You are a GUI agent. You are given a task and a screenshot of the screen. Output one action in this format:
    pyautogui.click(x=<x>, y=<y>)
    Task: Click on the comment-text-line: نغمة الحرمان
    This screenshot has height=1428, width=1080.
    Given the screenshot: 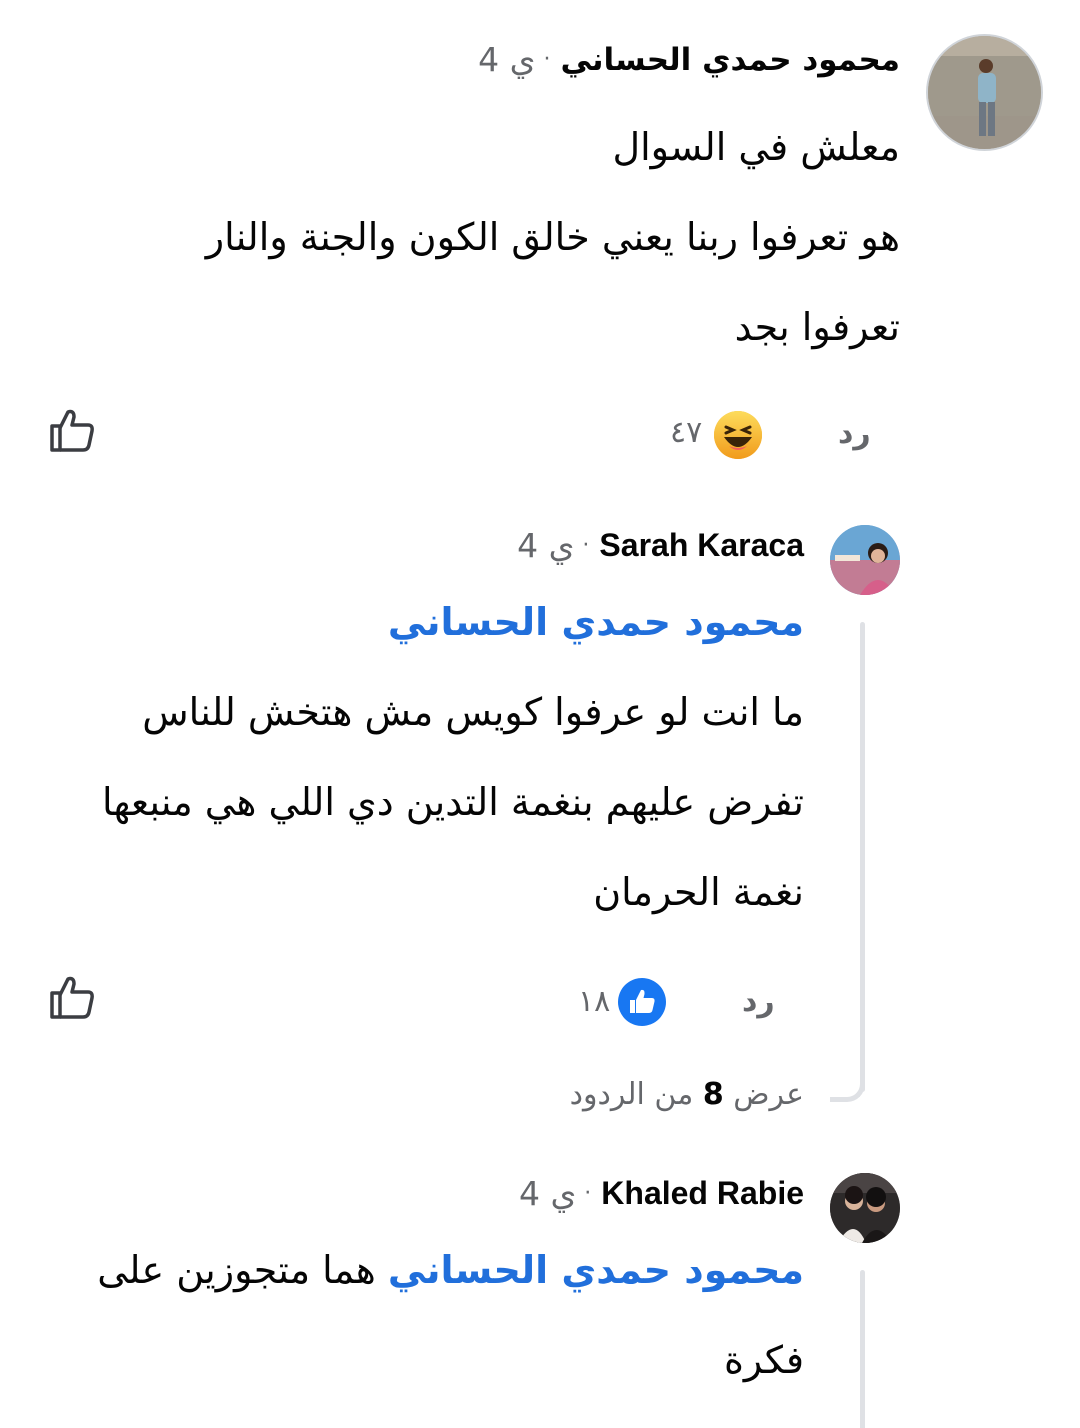 What is the action you would take?
    pyautogui.click(x=698, y=892)
    